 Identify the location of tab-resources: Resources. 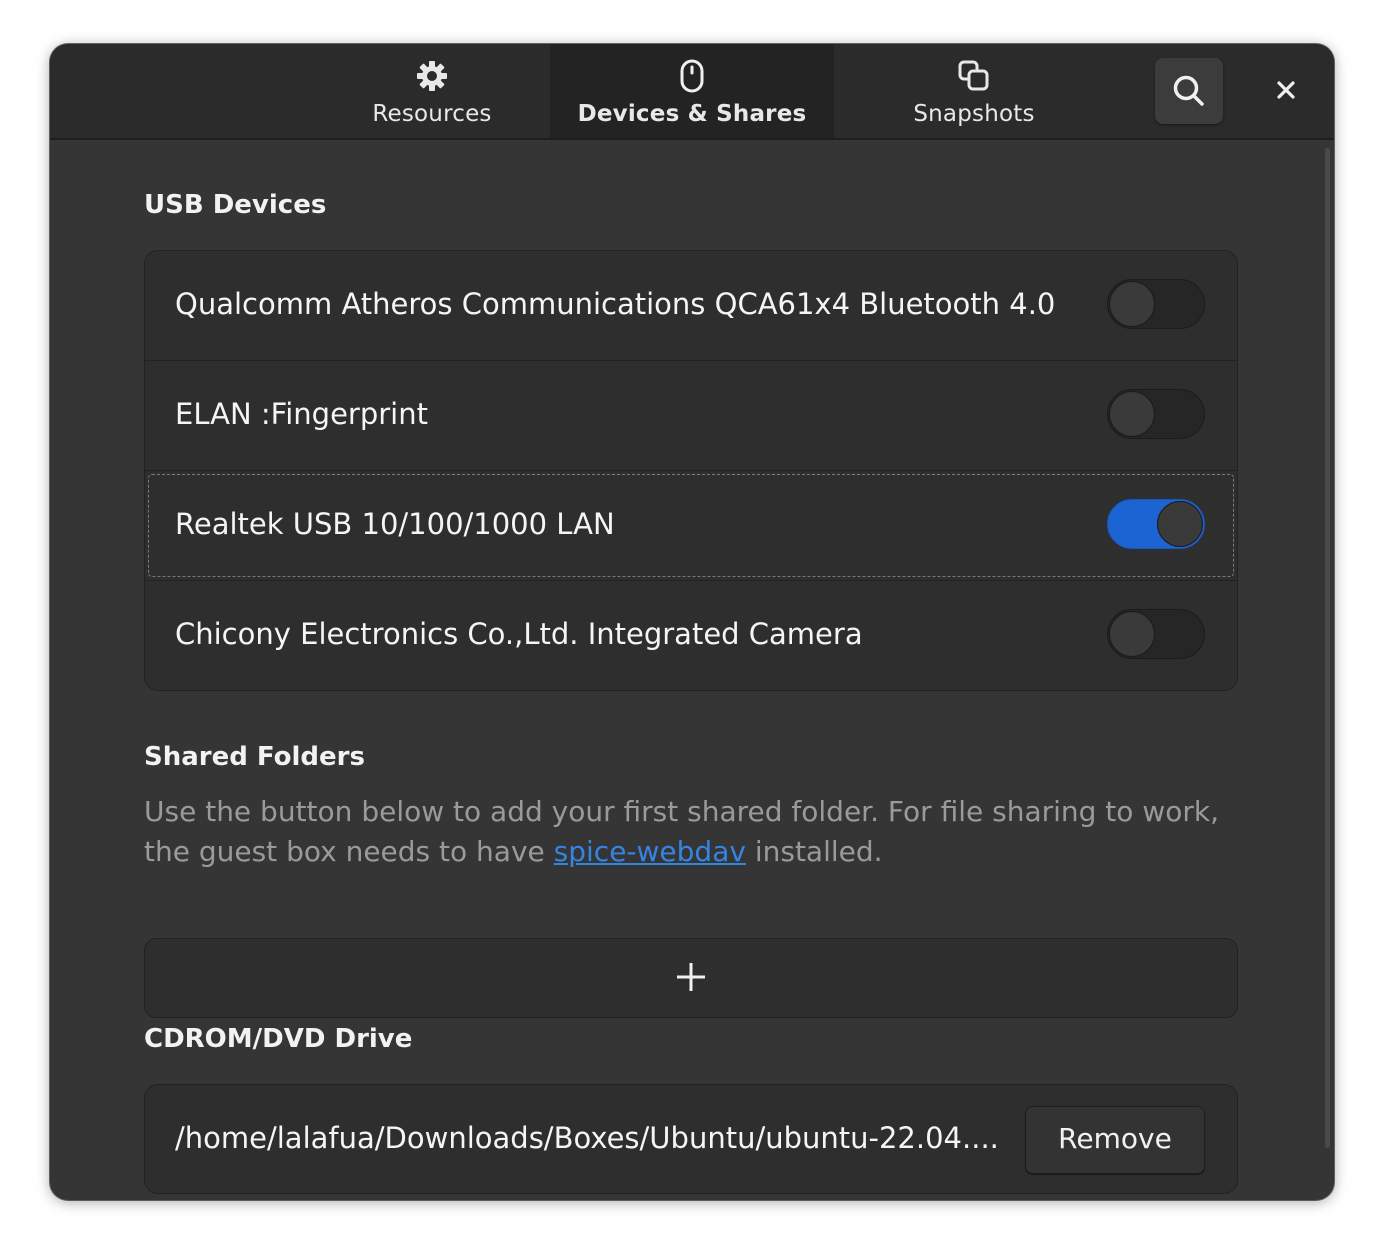
(432, 91).